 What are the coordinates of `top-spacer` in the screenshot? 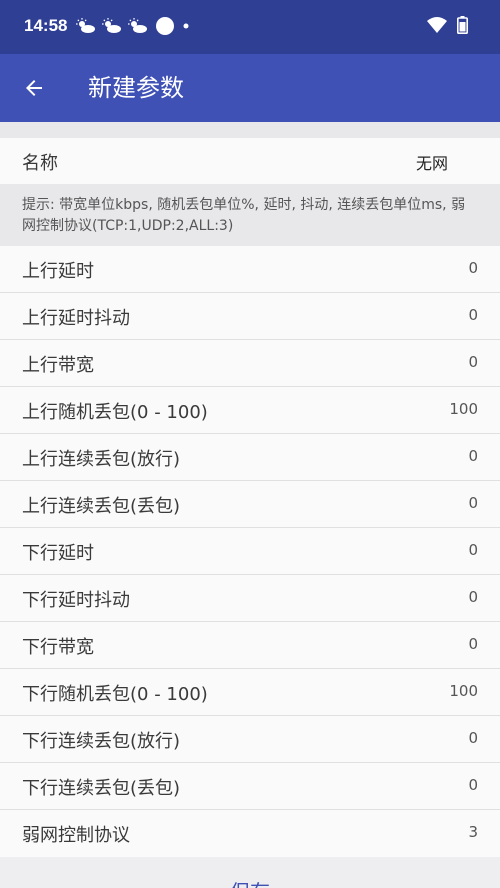 It's located at (250, 130).